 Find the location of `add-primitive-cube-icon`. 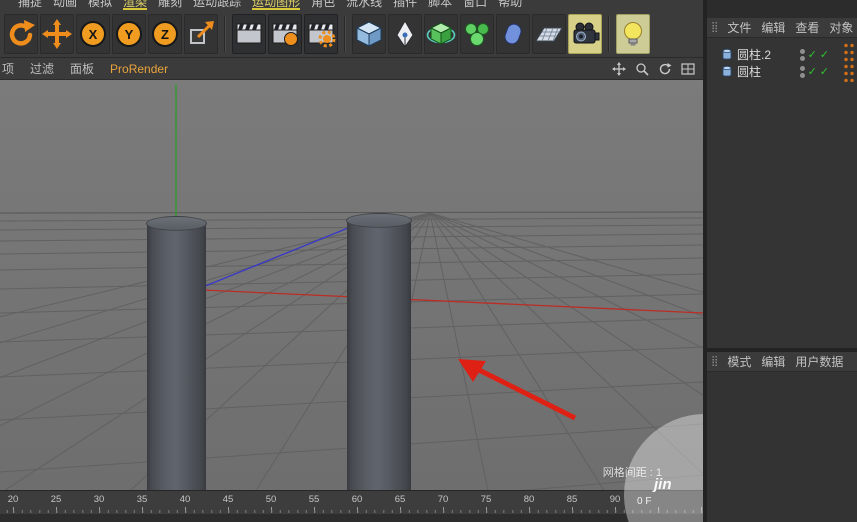

add-primitive-cube-icon is located at coordinates (369, 34).